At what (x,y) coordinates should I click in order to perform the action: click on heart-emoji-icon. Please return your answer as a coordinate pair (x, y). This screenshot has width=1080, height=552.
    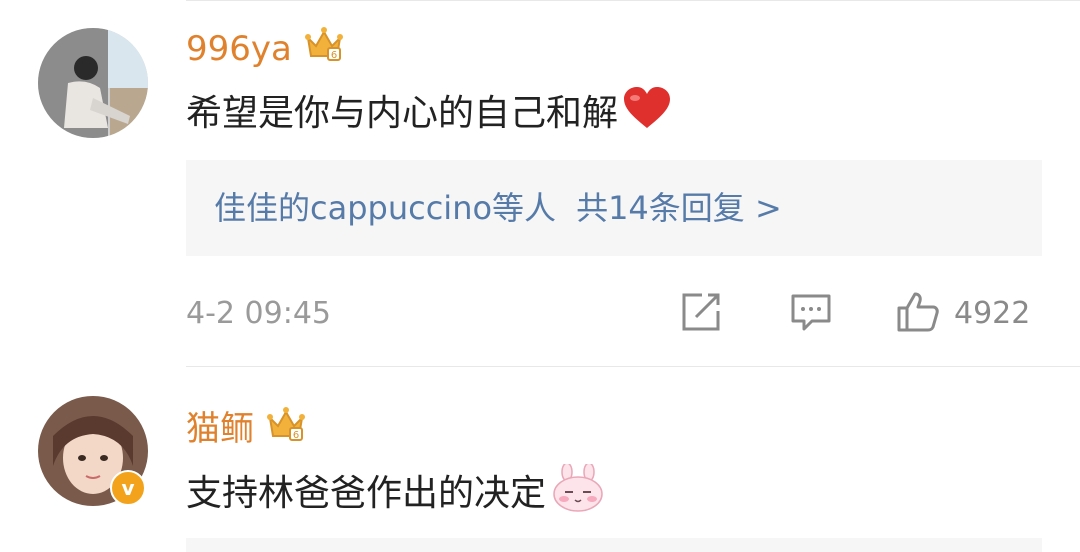
    Looking at the image, I should click on (647, 113).